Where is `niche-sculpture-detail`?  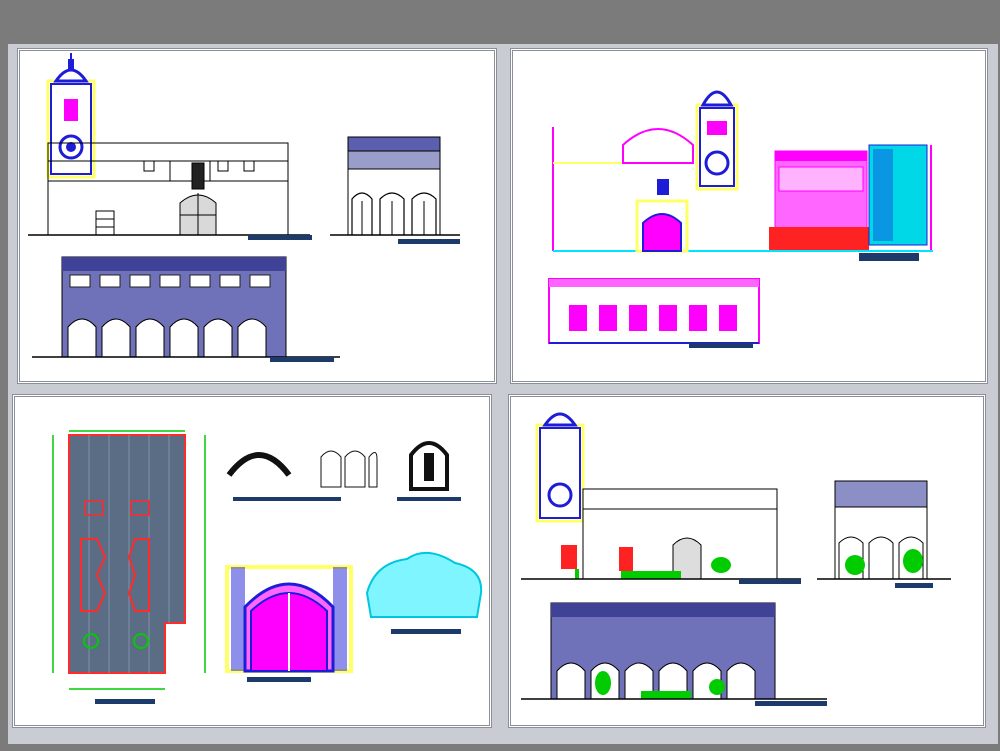
niche-sculpture-detail is located at coordinates (429, 466).